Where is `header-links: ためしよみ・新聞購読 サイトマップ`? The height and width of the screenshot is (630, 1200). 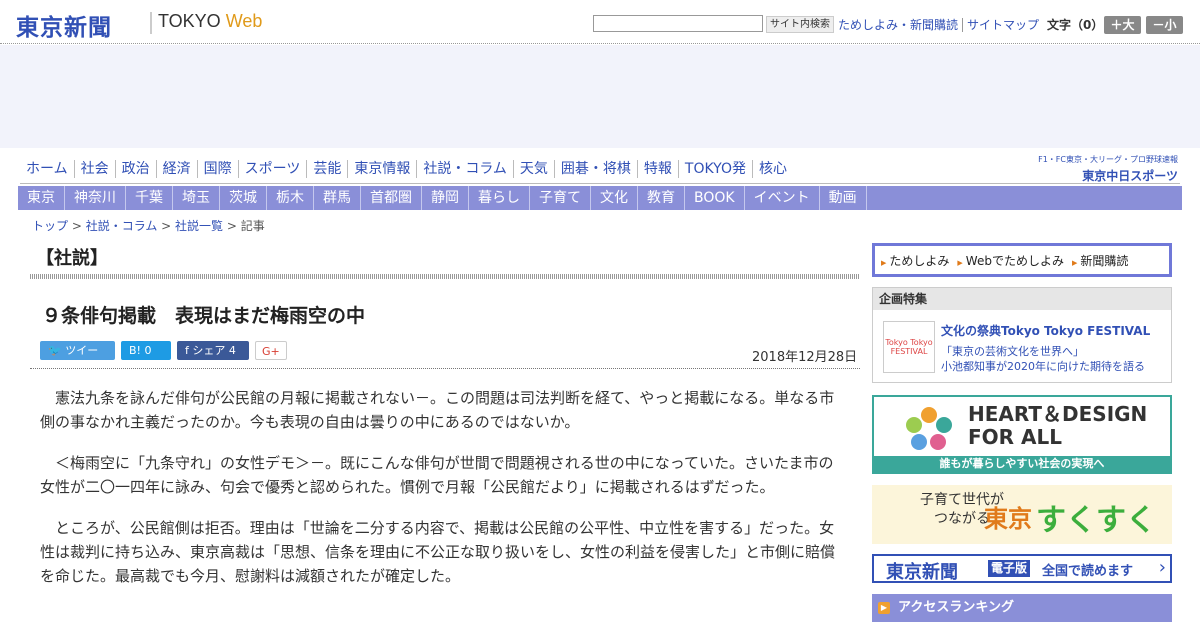 header-links: ためしよみ・新聞購読 サイトマップ is located at coordinates (939, 24).